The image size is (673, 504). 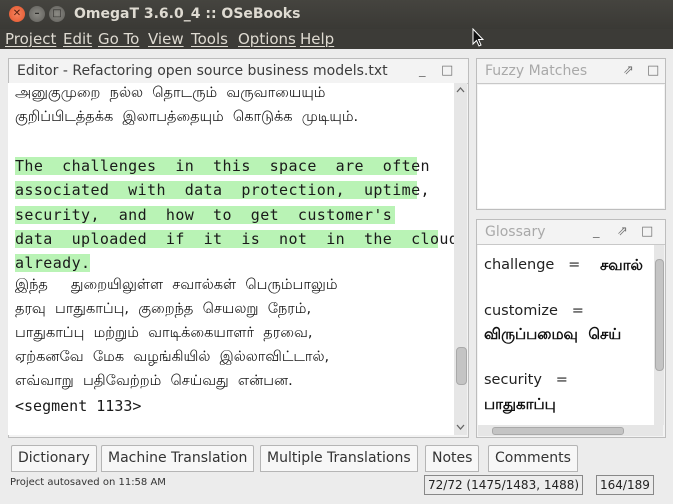 What do you see at coordinates (422, 71) in the screenshot?
I see `editor-minimize-icon: _` at bounding box center [422, 71].